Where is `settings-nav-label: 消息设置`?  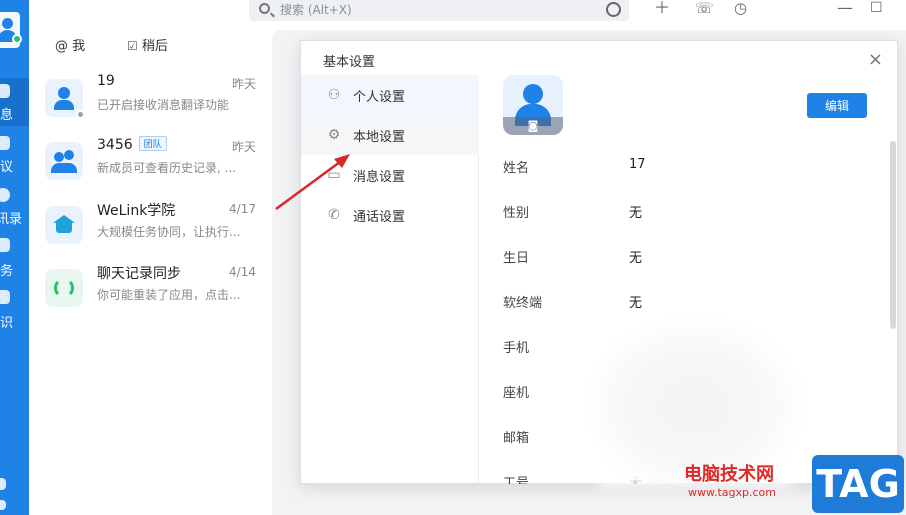 settings-nav-label: 消息设置 is located at coordinates (379, 177).